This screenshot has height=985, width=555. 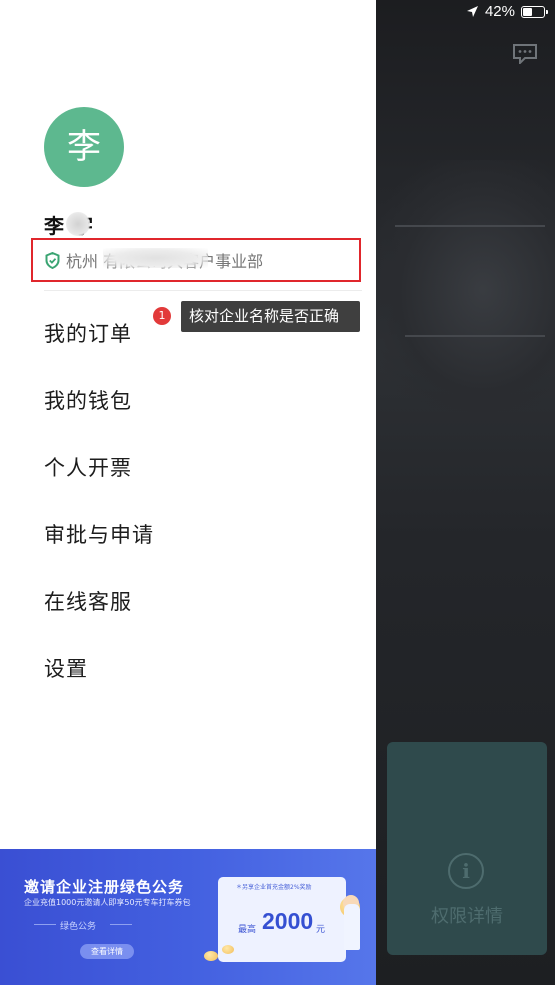 What do you see at coordinates (66, 668) in the screenshot?
I see `menu-item-settings: 设置` at bounding box center [66, 668].